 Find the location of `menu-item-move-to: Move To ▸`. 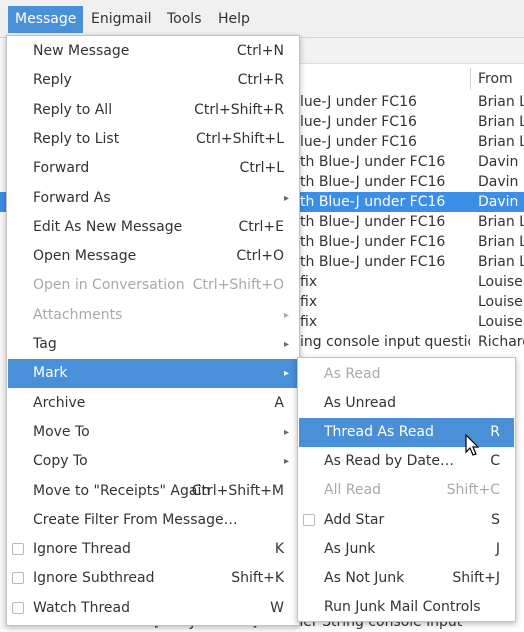

menu-item-move-to: Move To ▸ is located at coordinates (153, 432).